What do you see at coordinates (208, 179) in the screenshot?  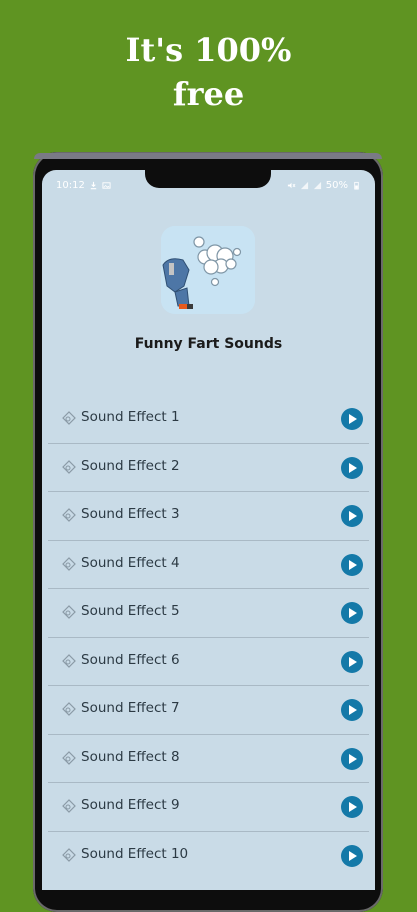 I see `camera-notch` at bounding box center [208, 179].